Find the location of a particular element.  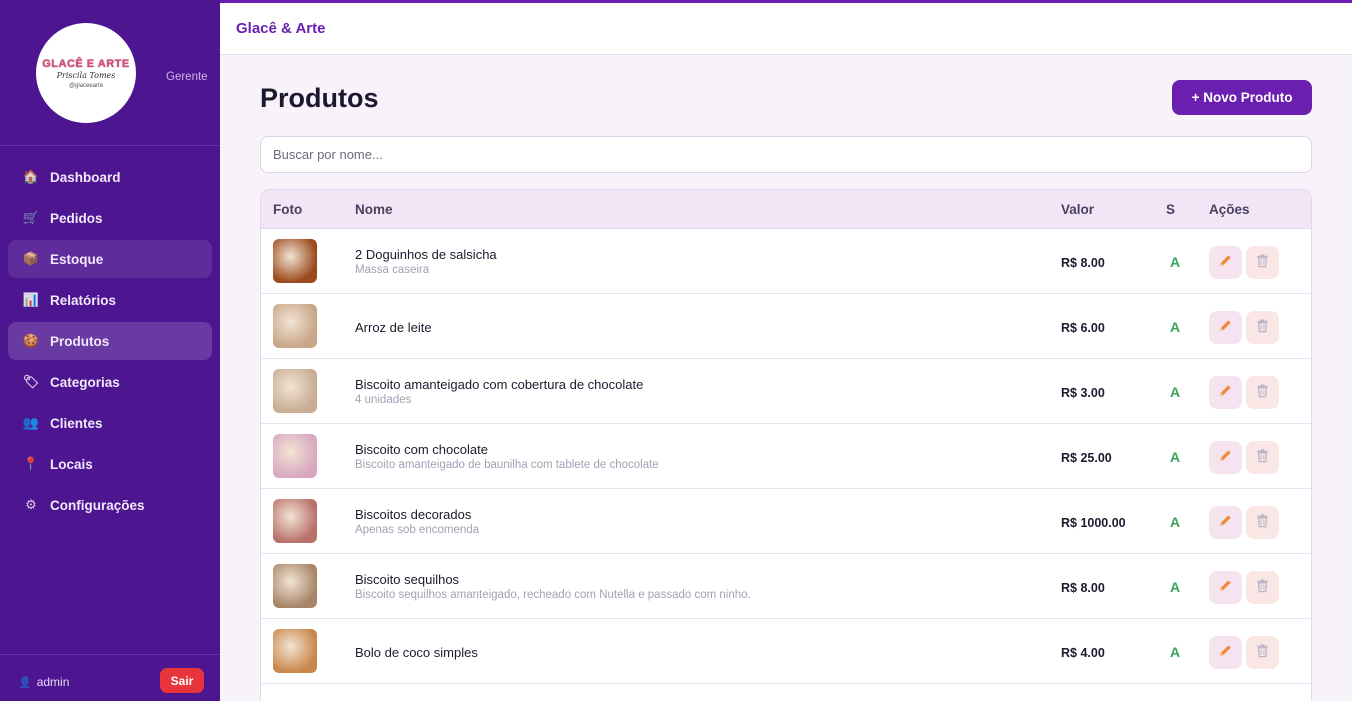

sidebar-item-relatorios: 📊 Relatórios is located at coordinates (110, 300).